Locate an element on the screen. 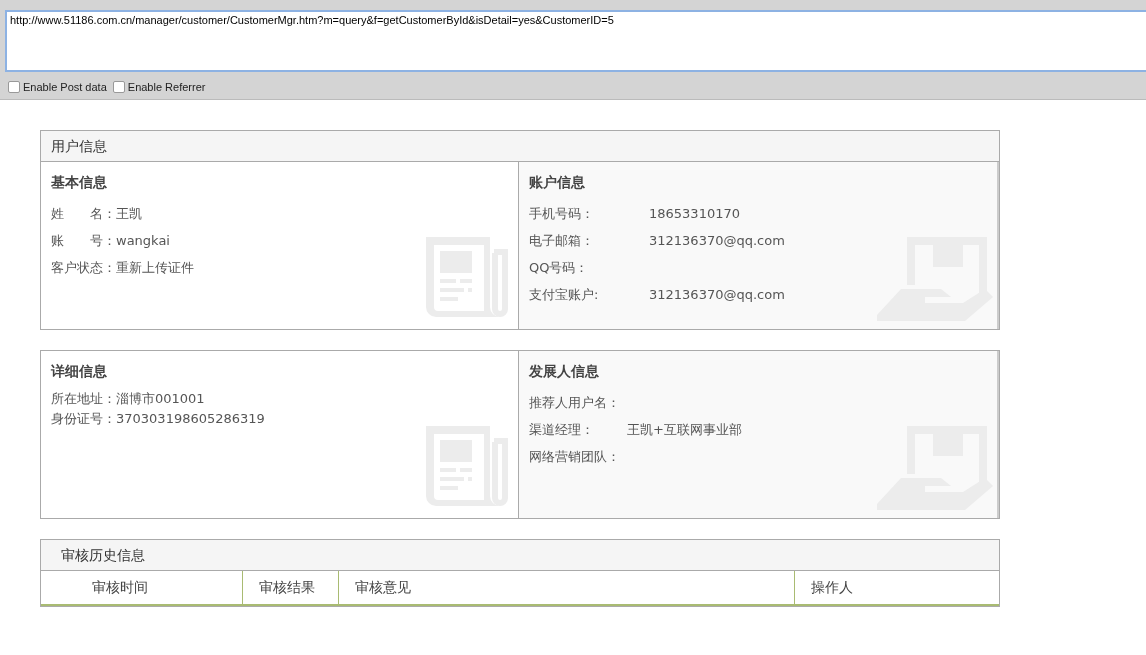  column-header: 审核时间 is located at coordinates (120, 587).